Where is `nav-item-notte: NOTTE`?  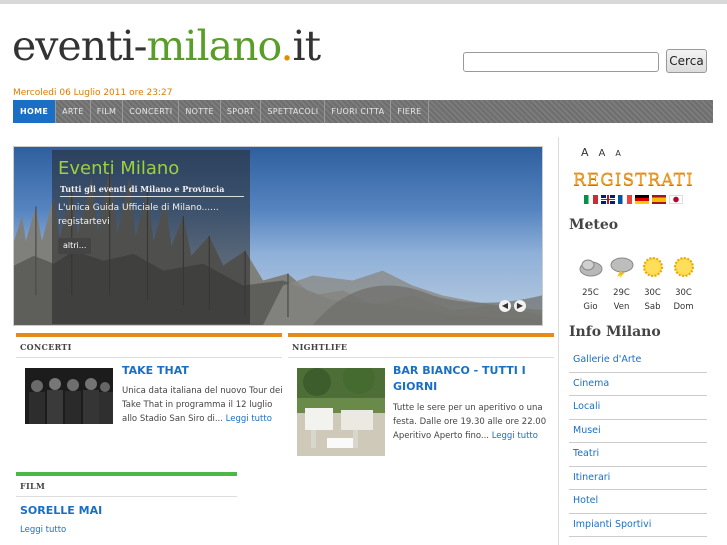 nav-item-notte: NOTTE is located at coordinates (200, 111).